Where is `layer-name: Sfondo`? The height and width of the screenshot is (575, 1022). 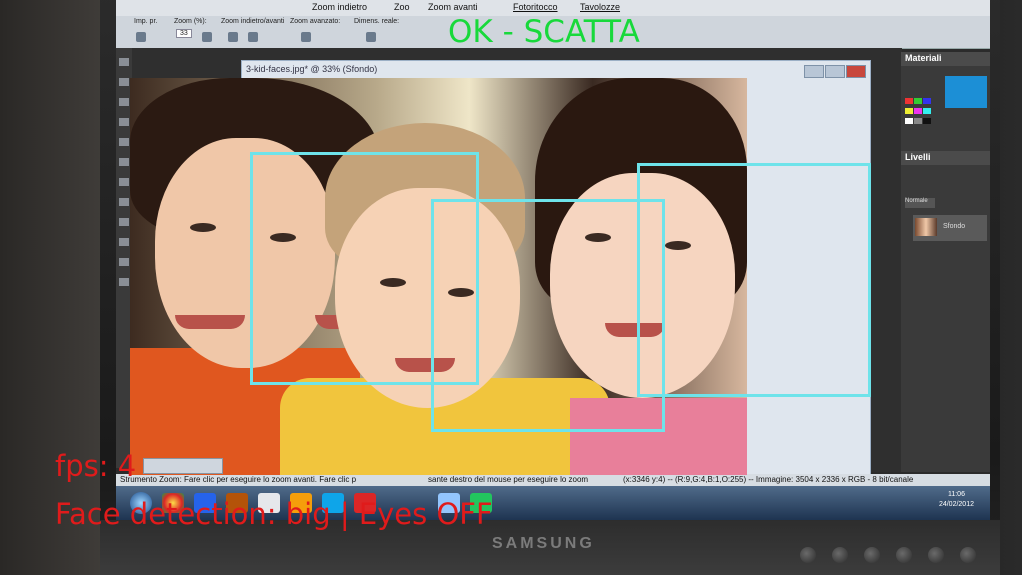
layer-name: Sfondo is located at coordinates (954, 226).